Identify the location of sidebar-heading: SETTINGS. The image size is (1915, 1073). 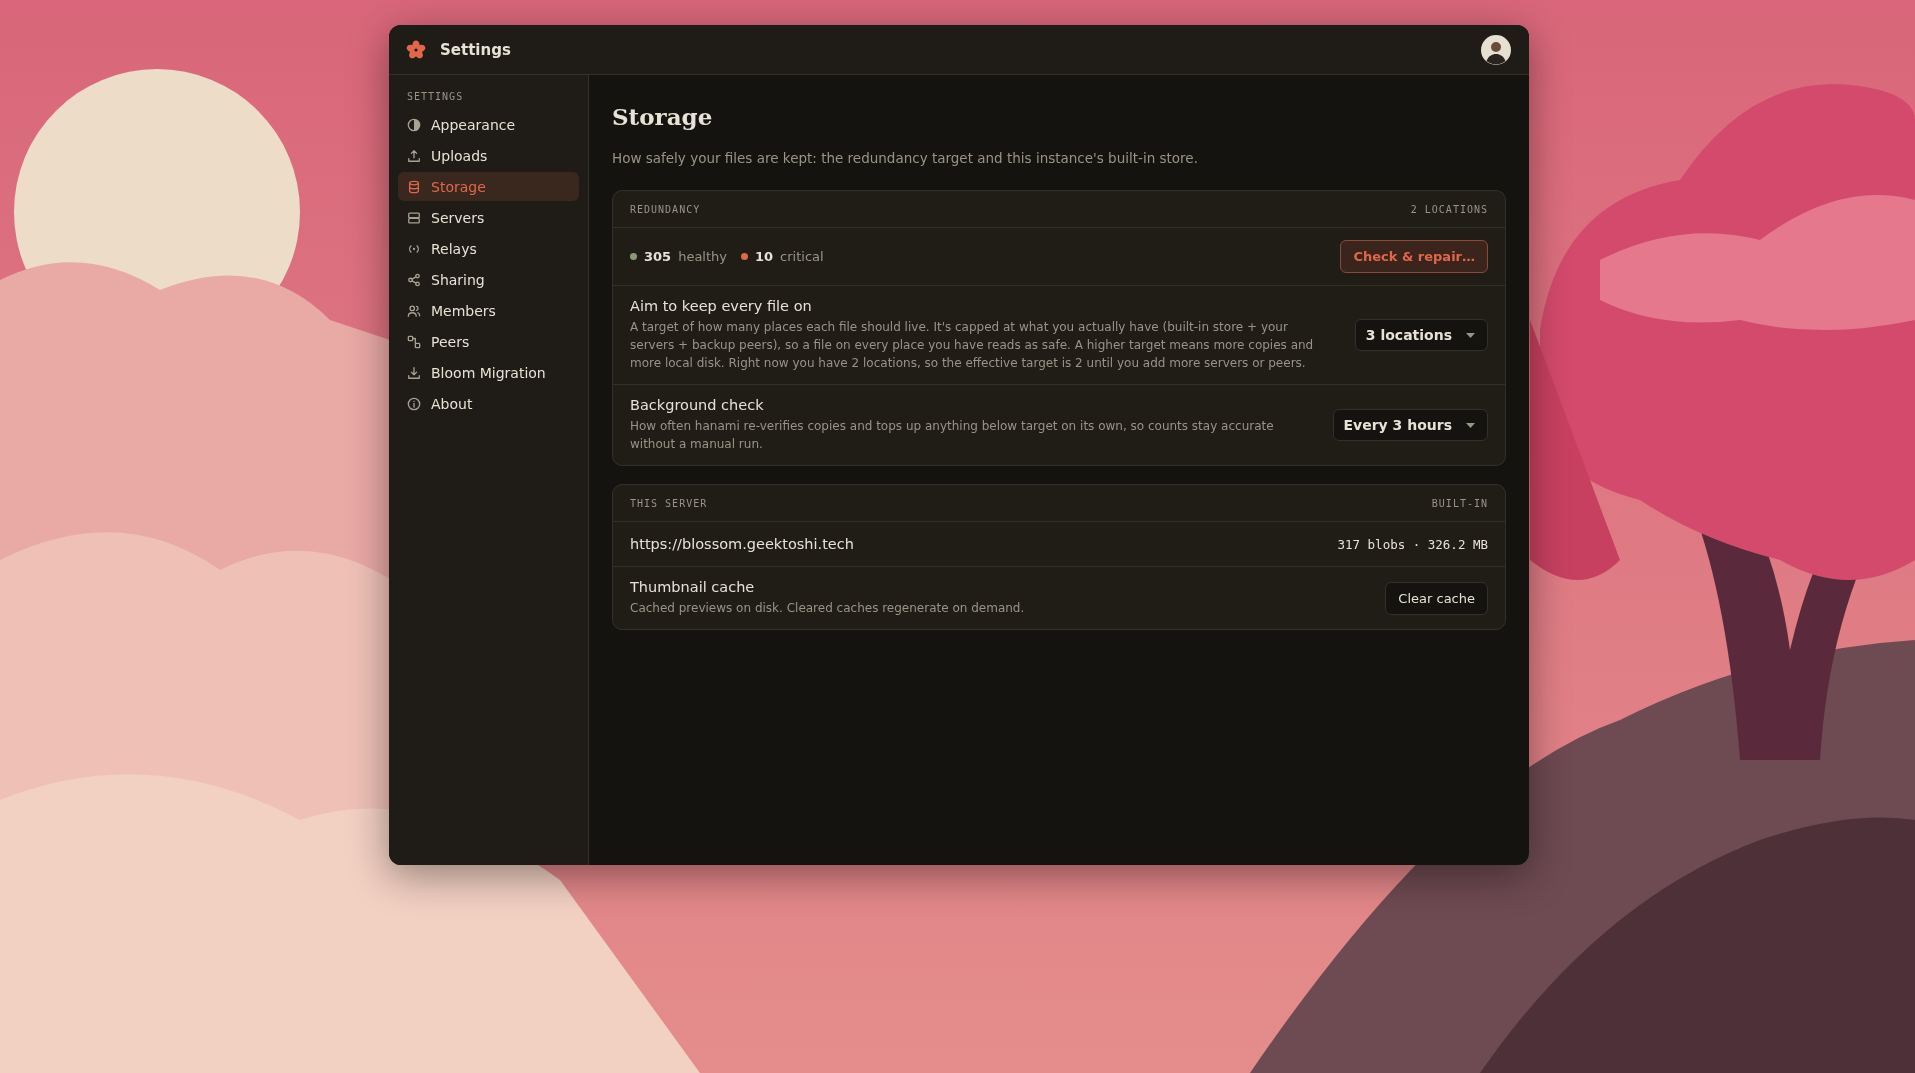
(435, 97).